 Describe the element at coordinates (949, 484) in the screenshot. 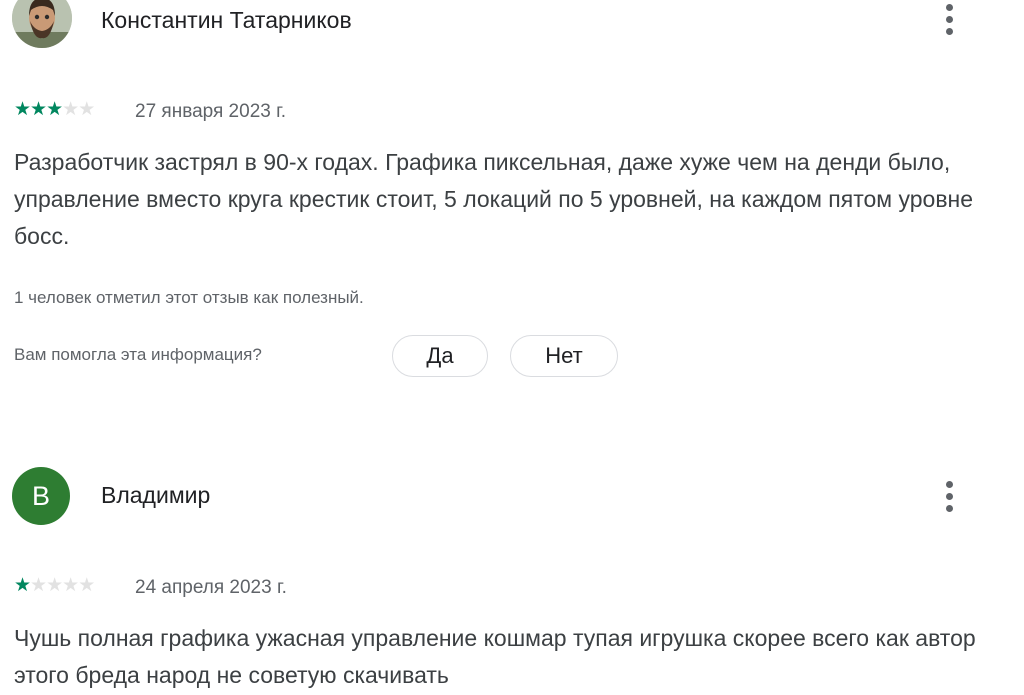

I see `more-vert-icon` at that location.